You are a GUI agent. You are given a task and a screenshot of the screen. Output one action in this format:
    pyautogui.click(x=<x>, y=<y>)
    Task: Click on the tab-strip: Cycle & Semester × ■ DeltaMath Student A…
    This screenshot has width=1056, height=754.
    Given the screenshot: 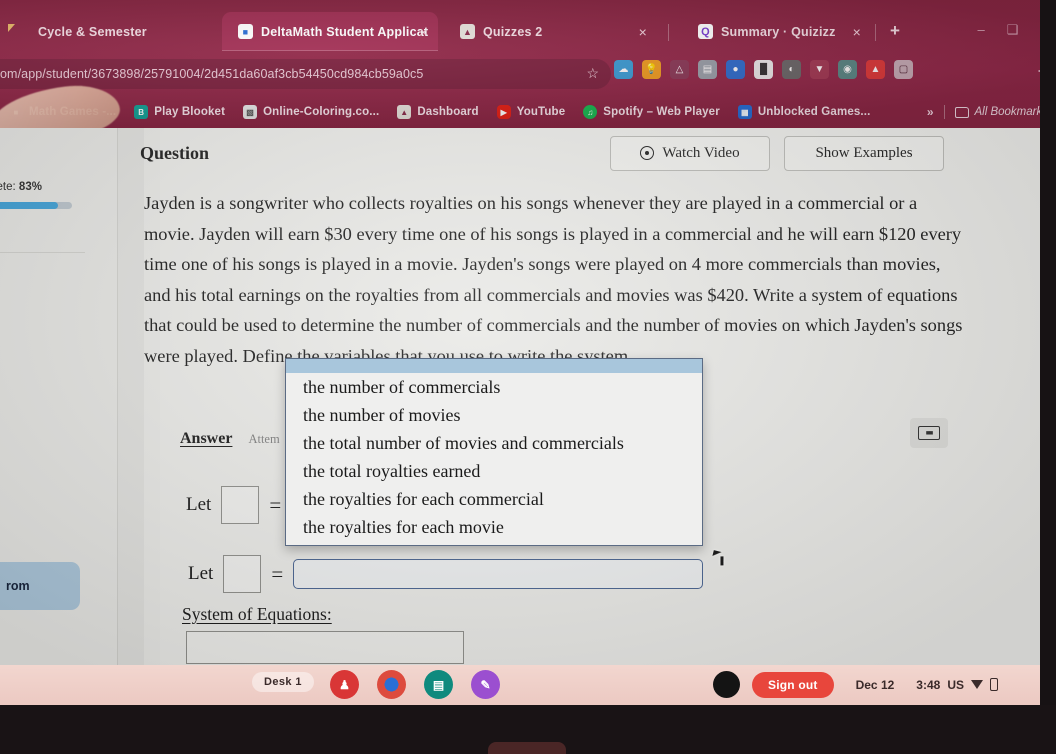 What is the action you would take?
    pyautogui.click(x=528, y=28)
    